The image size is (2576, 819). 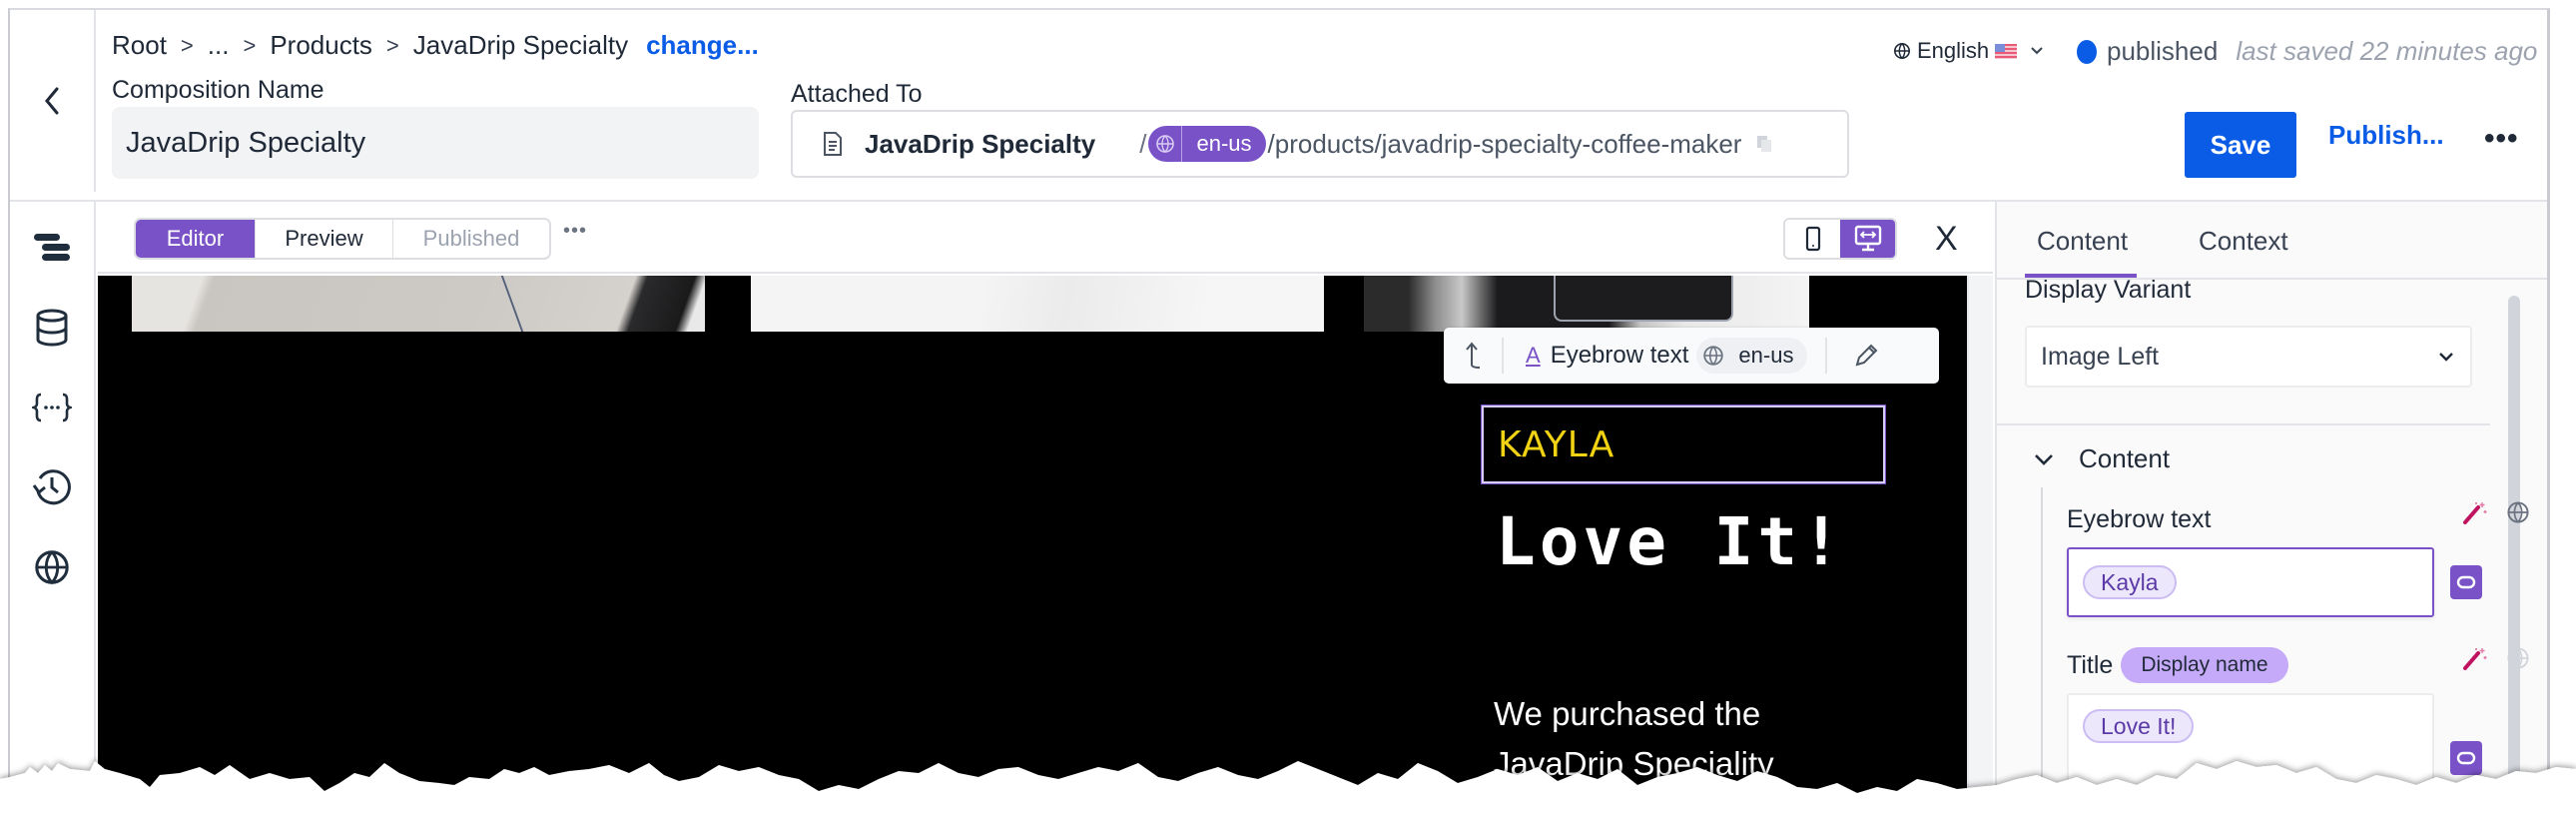 I want to click on language-selector: English, so click(x=1969, y=51).